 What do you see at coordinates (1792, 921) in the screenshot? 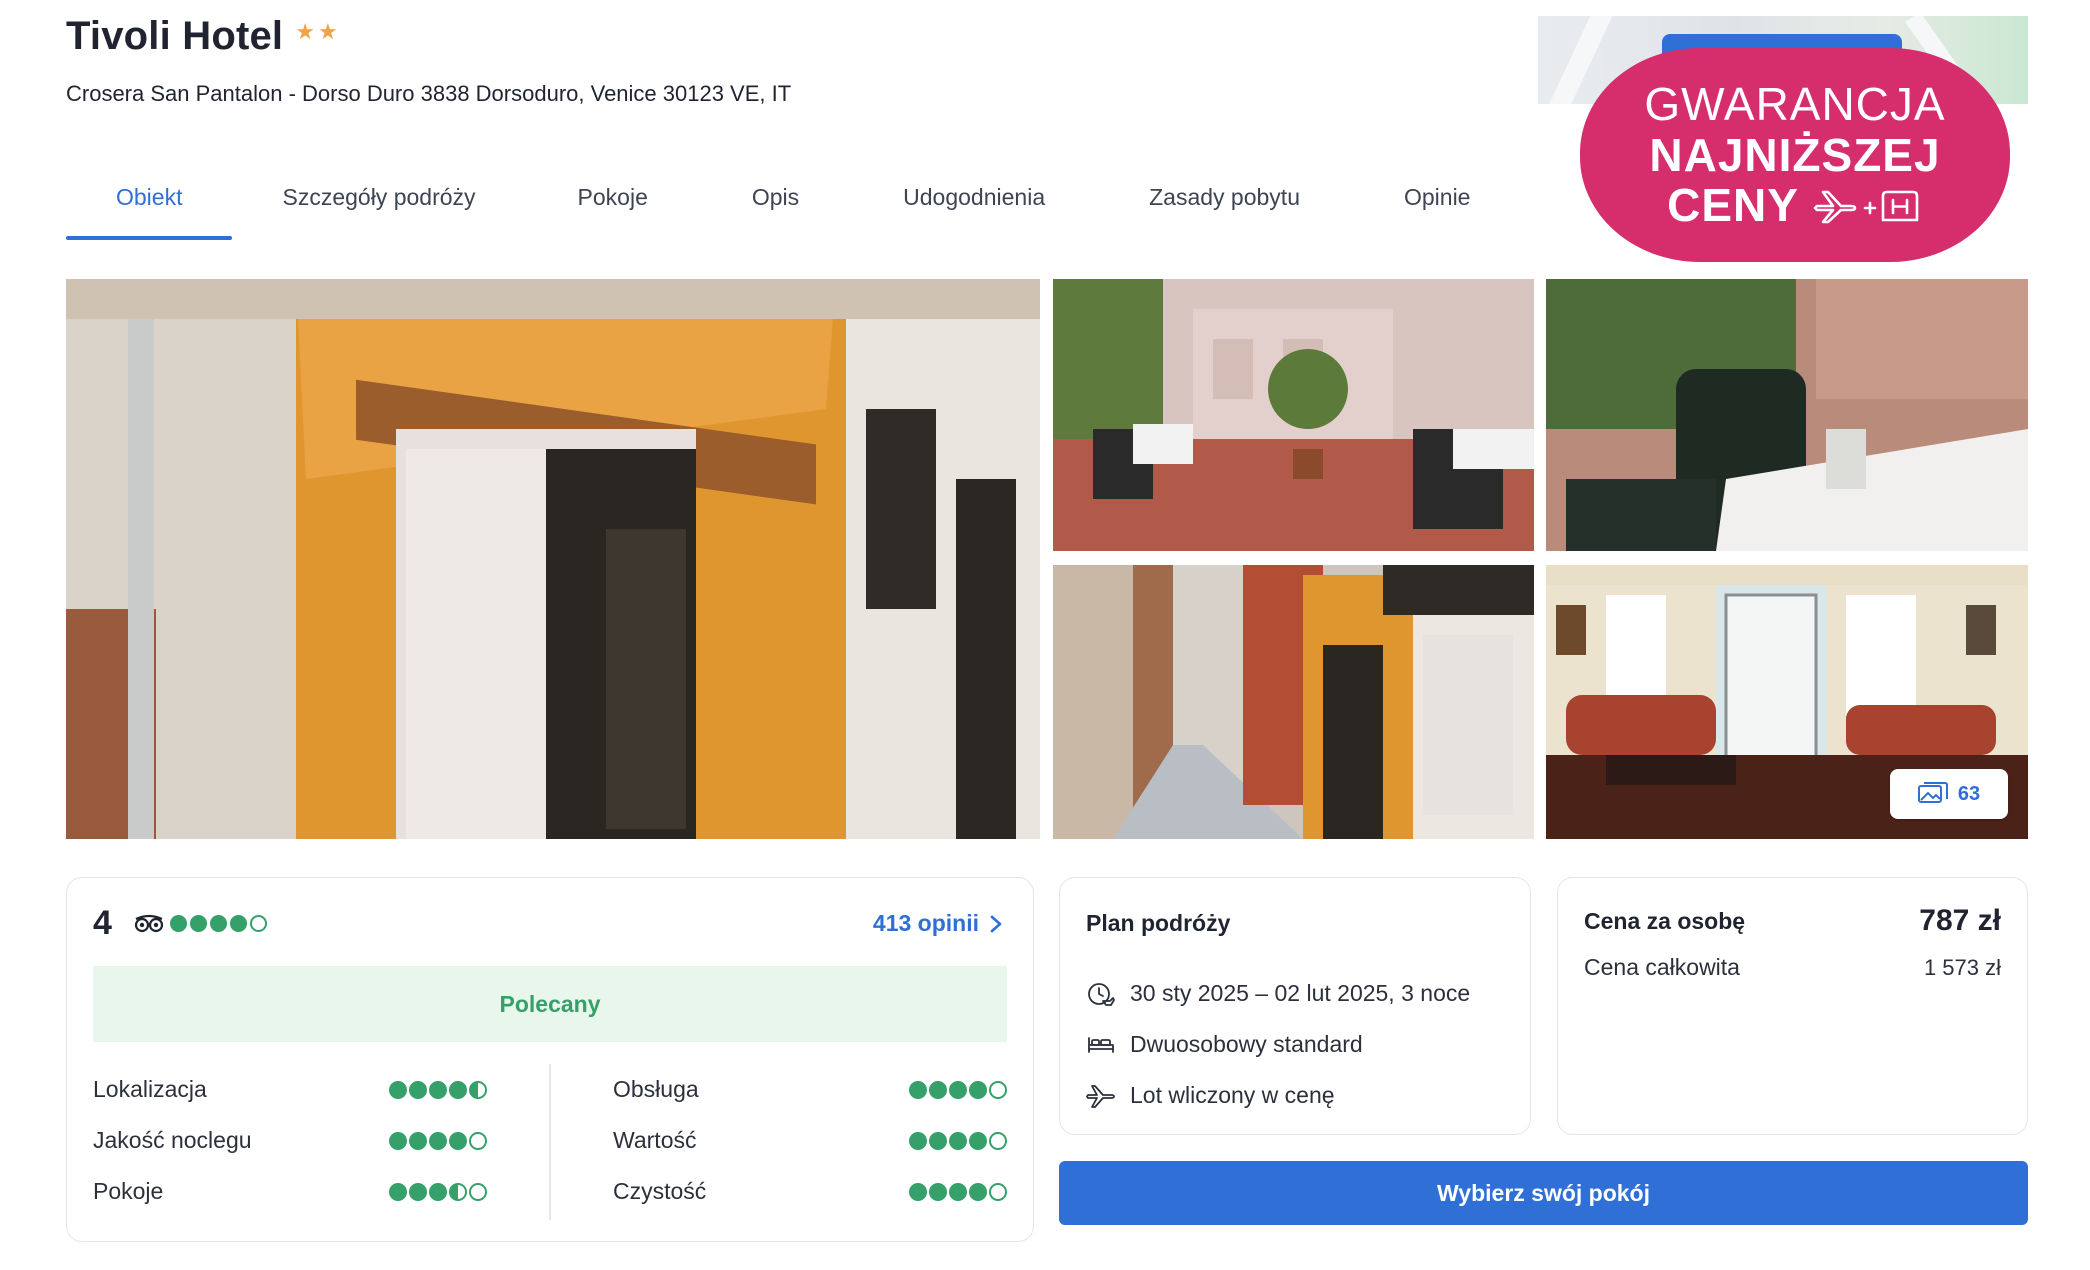
I see `price-per-person-row: Cena za osobę 787 zł` at bounding box center [1792, 921].